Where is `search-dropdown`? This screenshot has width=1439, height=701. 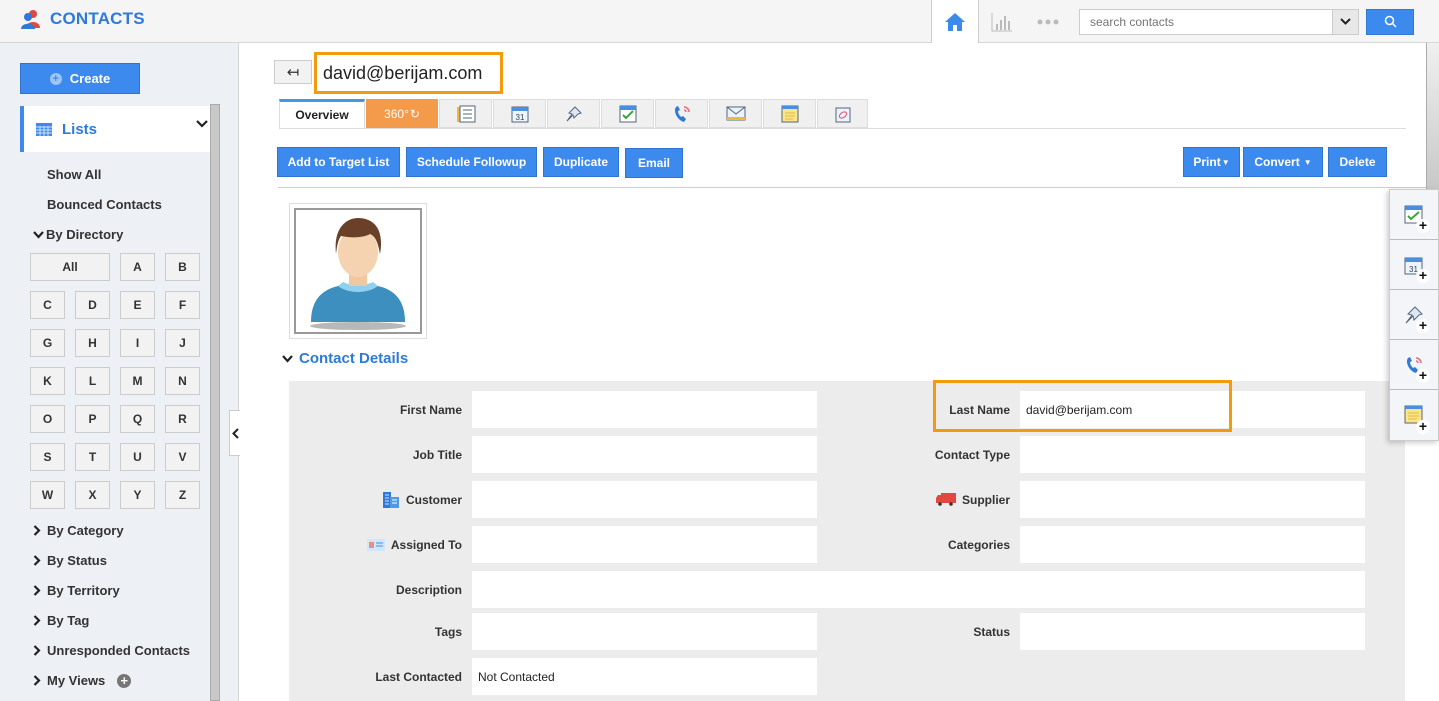 search-dropdown is located at coordinates (1345, 21).